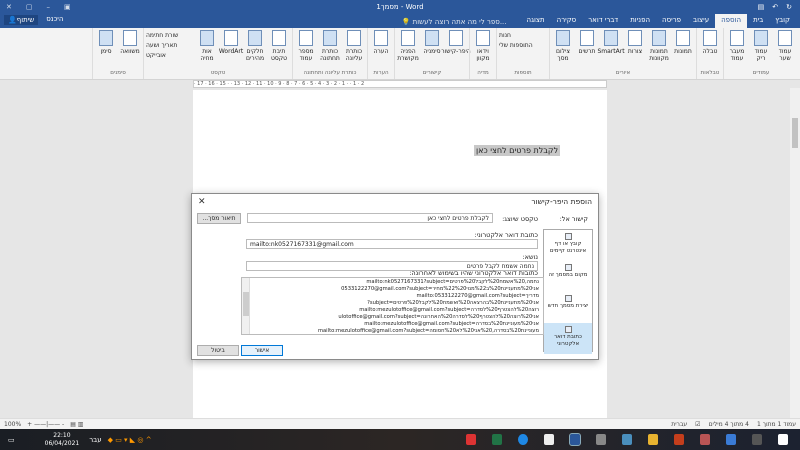 This screenshot has width=800, height=450. Describe the element at coordinates (567, 21) in the screenshot. I see `tab-review: סקירה` at that location.